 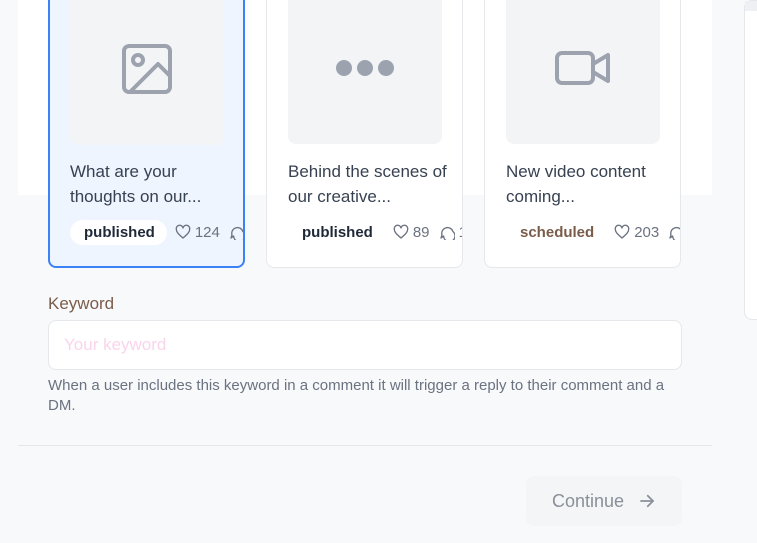 What do you see at coordinates (81, 303) in the screenshot?
I see `keyword-label: Keyword` at bounding box center [81, 303].